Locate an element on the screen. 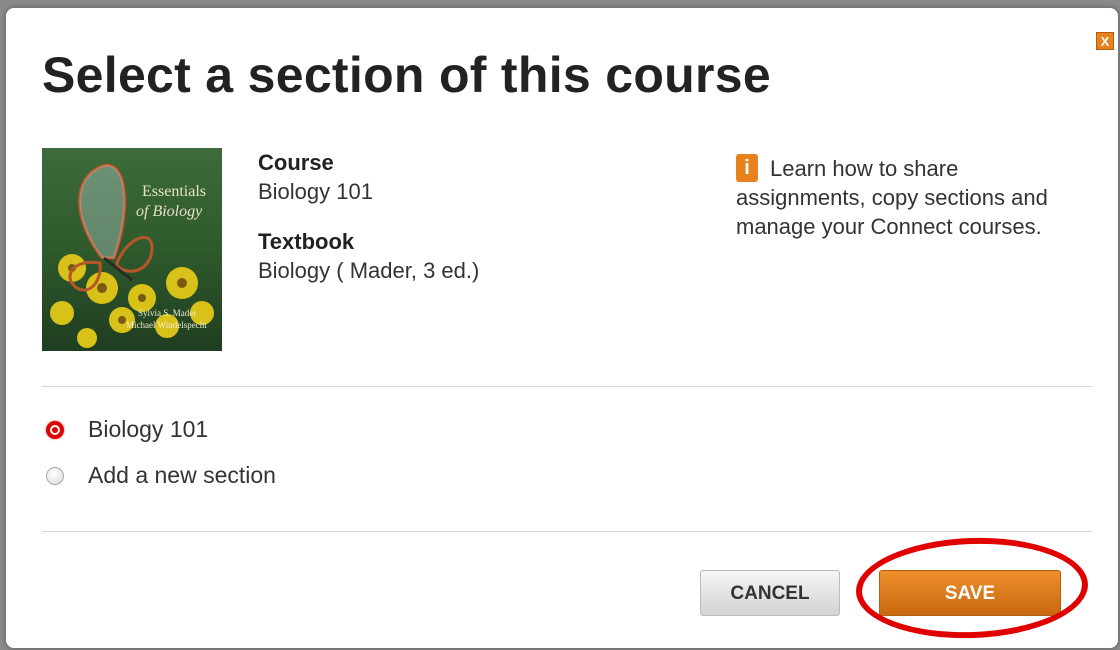  course-value: Biology 101 is located at coordinates (315, 191).